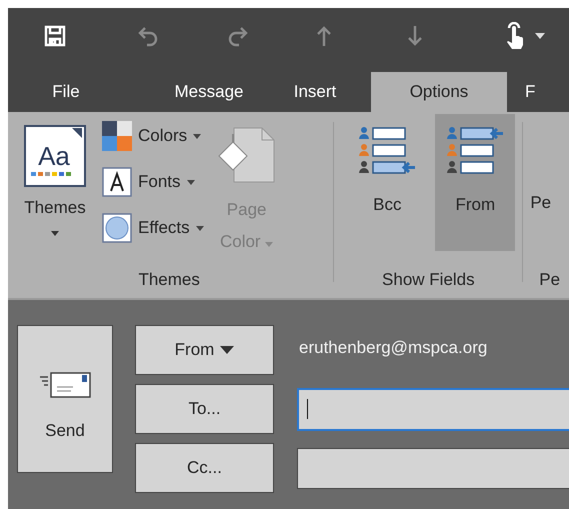  I want to click on show-field-button: Bcc, so click(387, 182).